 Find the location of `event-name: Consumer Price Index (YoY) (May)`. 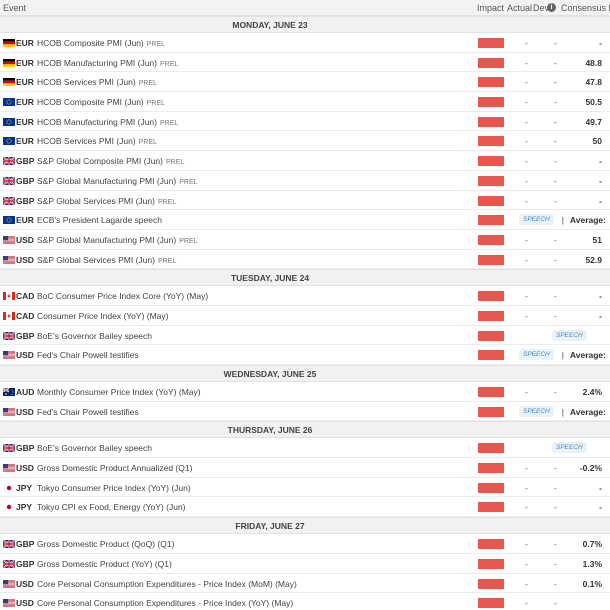

event-name: Consumer Price Index (YoY) (May) is located at coordinates (102, 316).